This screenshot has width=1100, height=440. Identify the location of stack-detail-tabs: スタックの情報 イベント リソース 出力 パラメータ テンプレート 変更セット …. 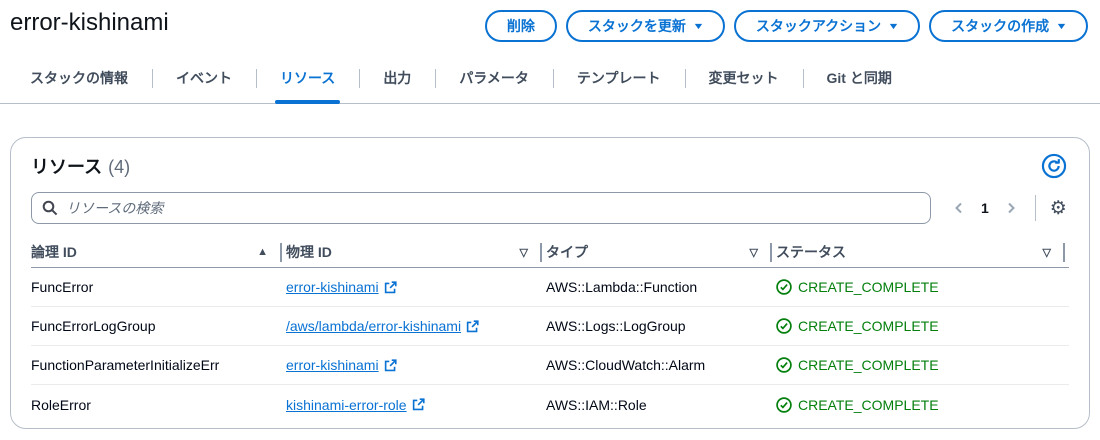
(550, 80).